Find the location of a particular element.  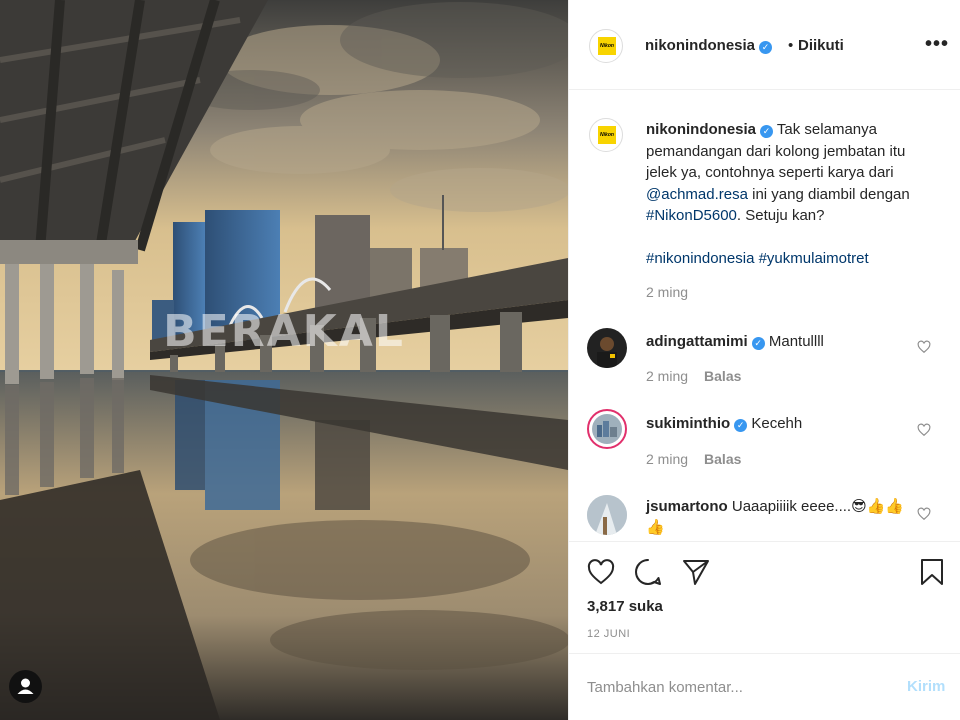

comment-item: sukiminthio ✓ Kecehh is located at coordinates (781, 423).